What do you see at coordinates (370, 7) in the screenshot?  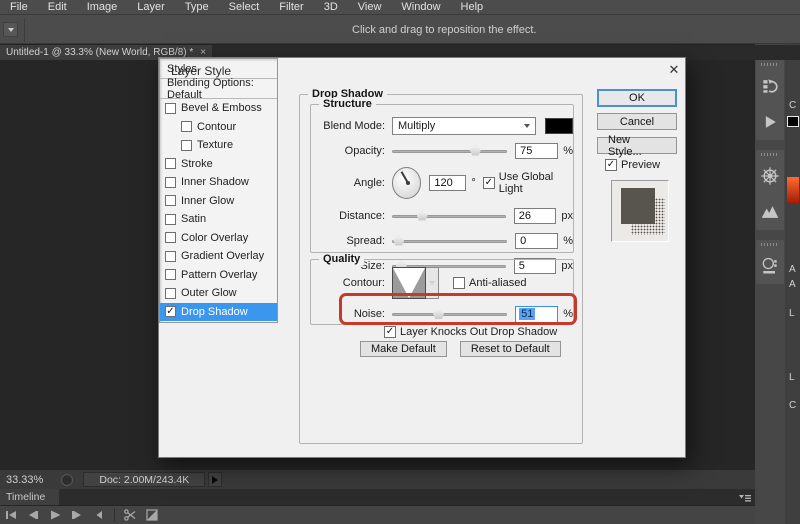 I see `menu-view: View` at bounding box center [370, 7].